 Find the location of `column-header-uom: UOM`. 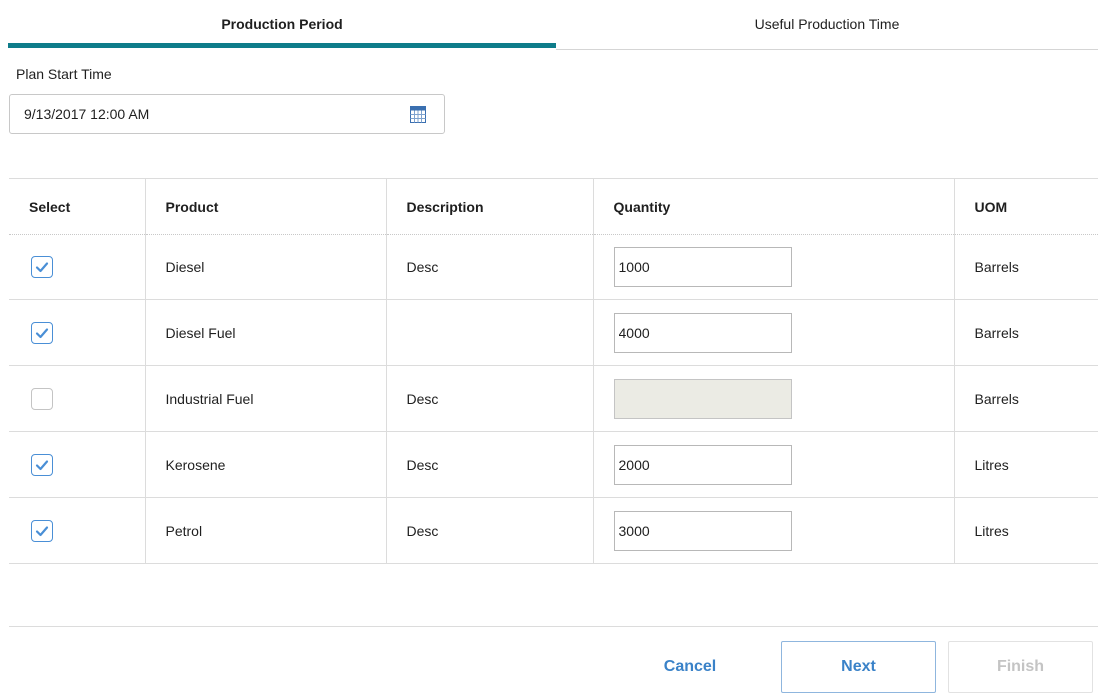

column-header-uom: UOM is located at coordinates (1026, 206).